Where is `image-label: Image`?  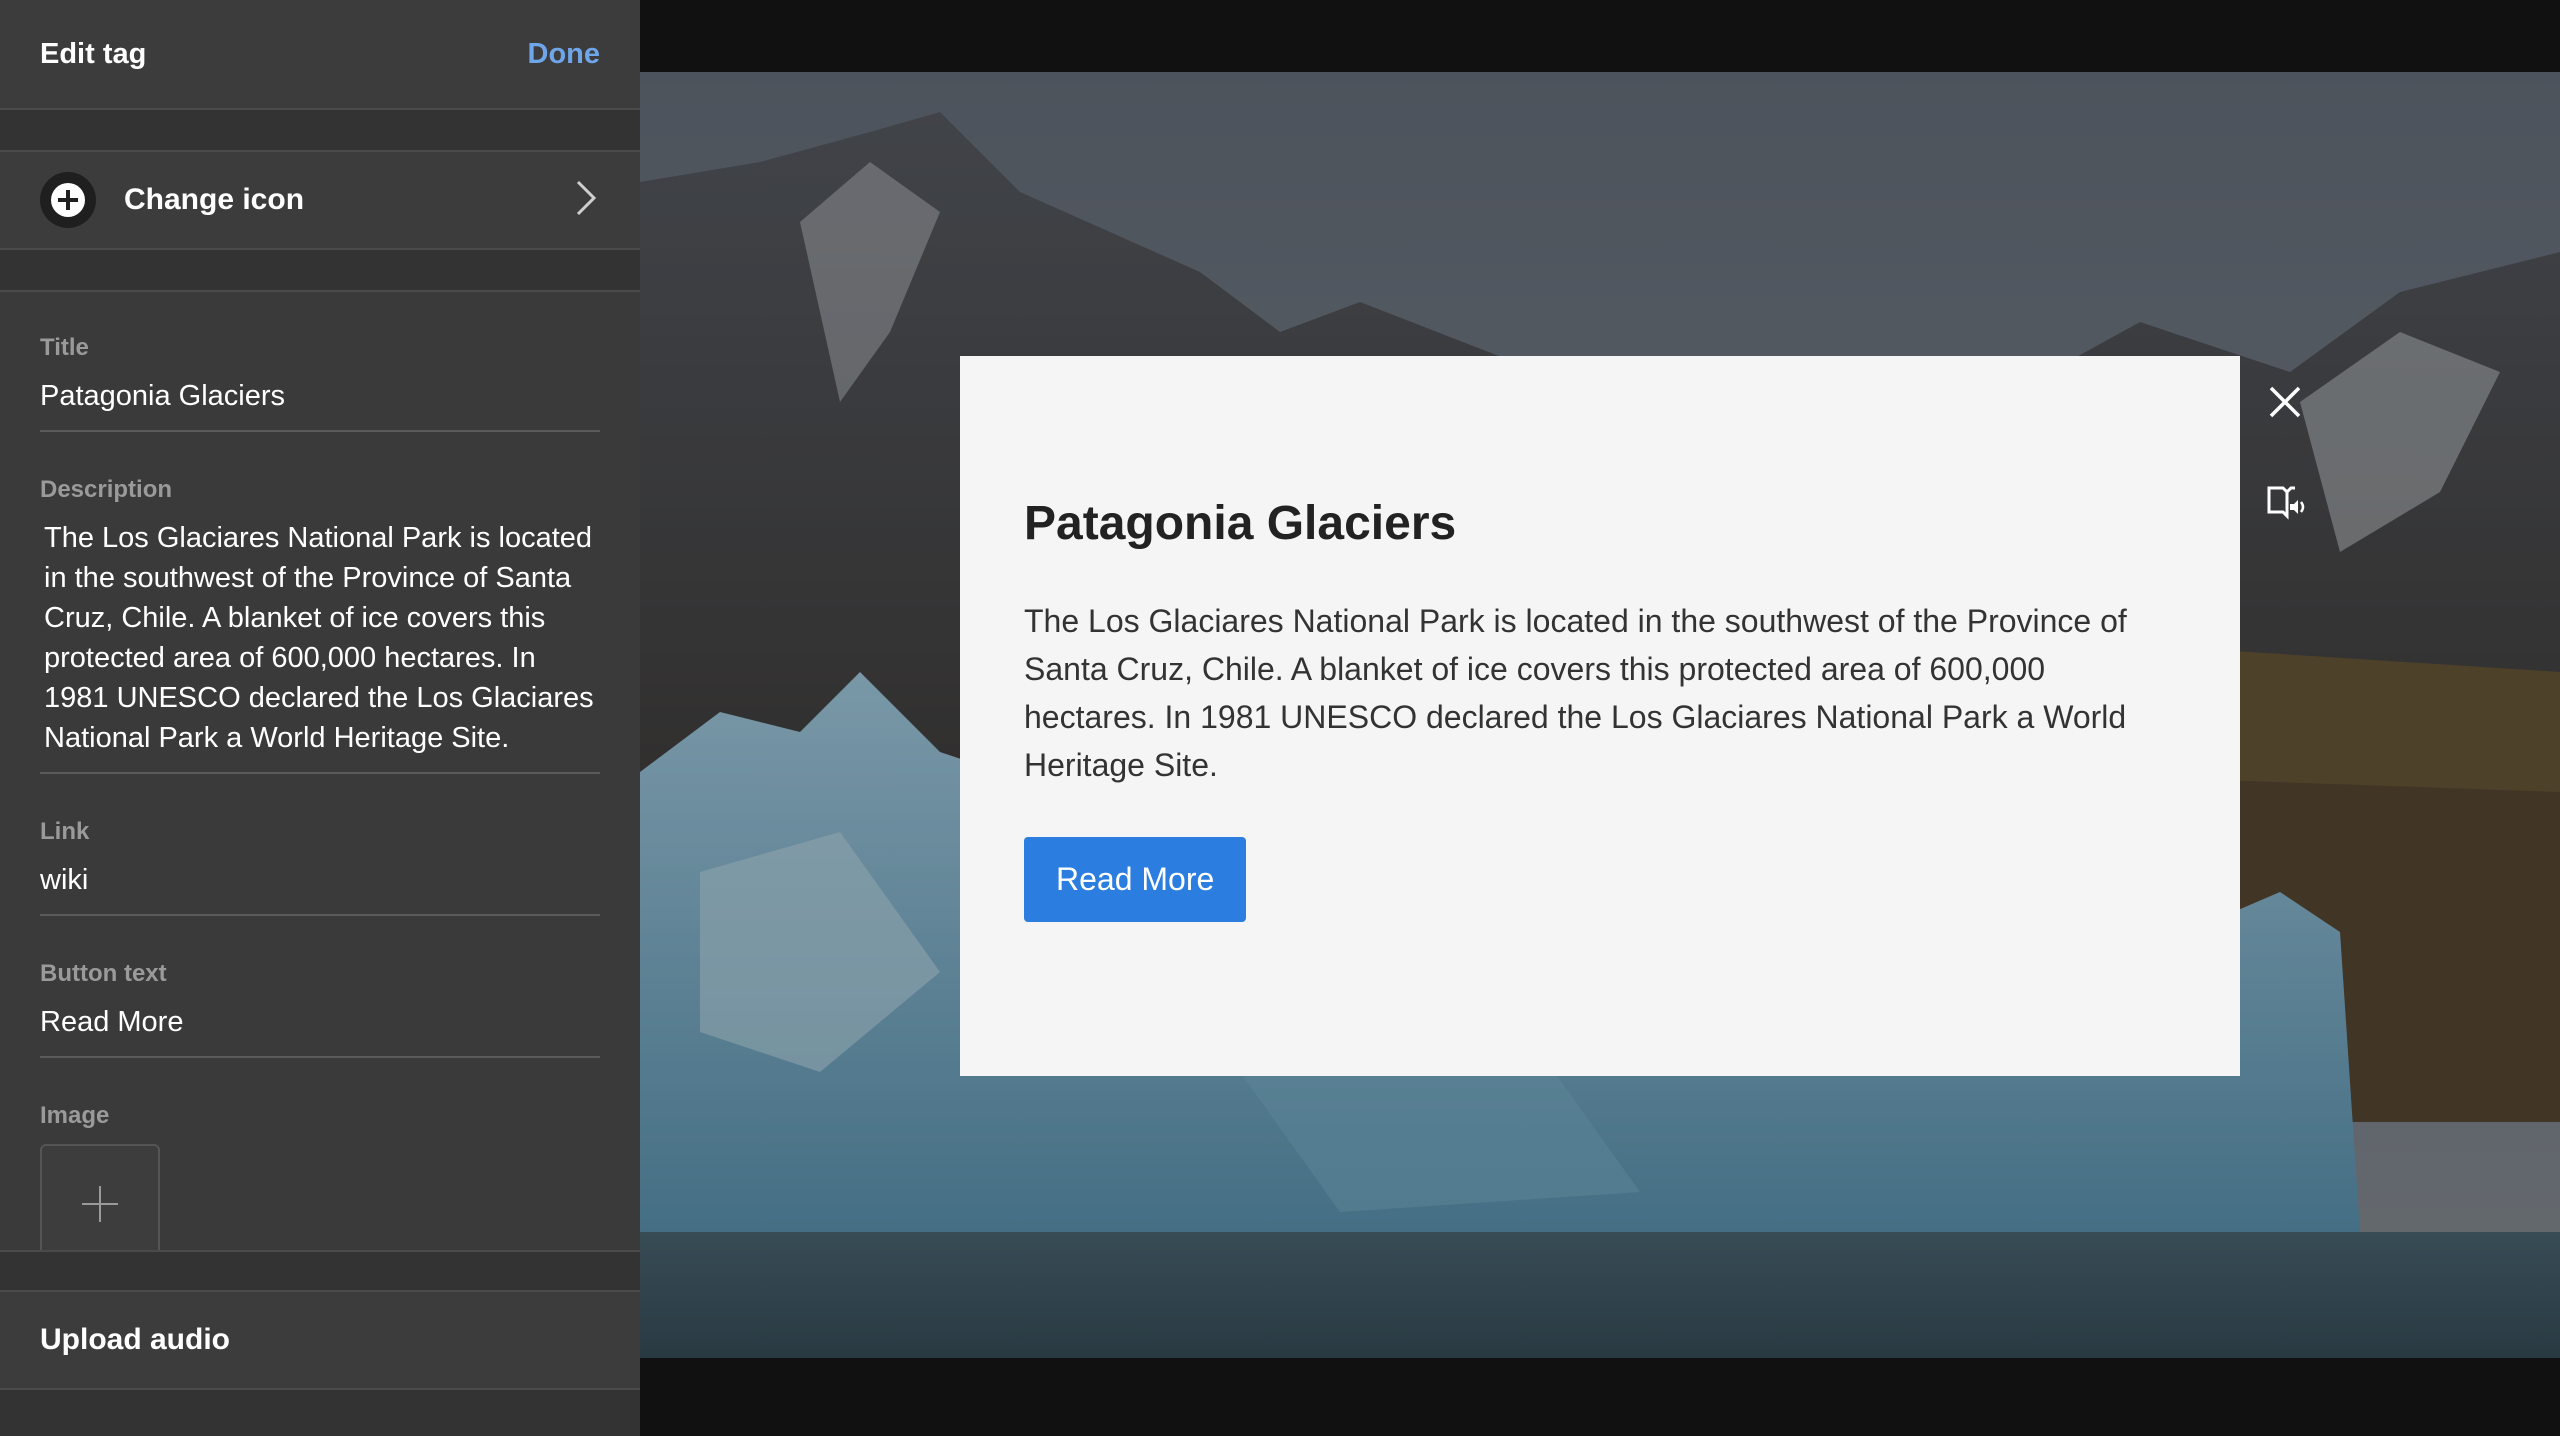
image-label: Image is located at coordinates (75, 1115).